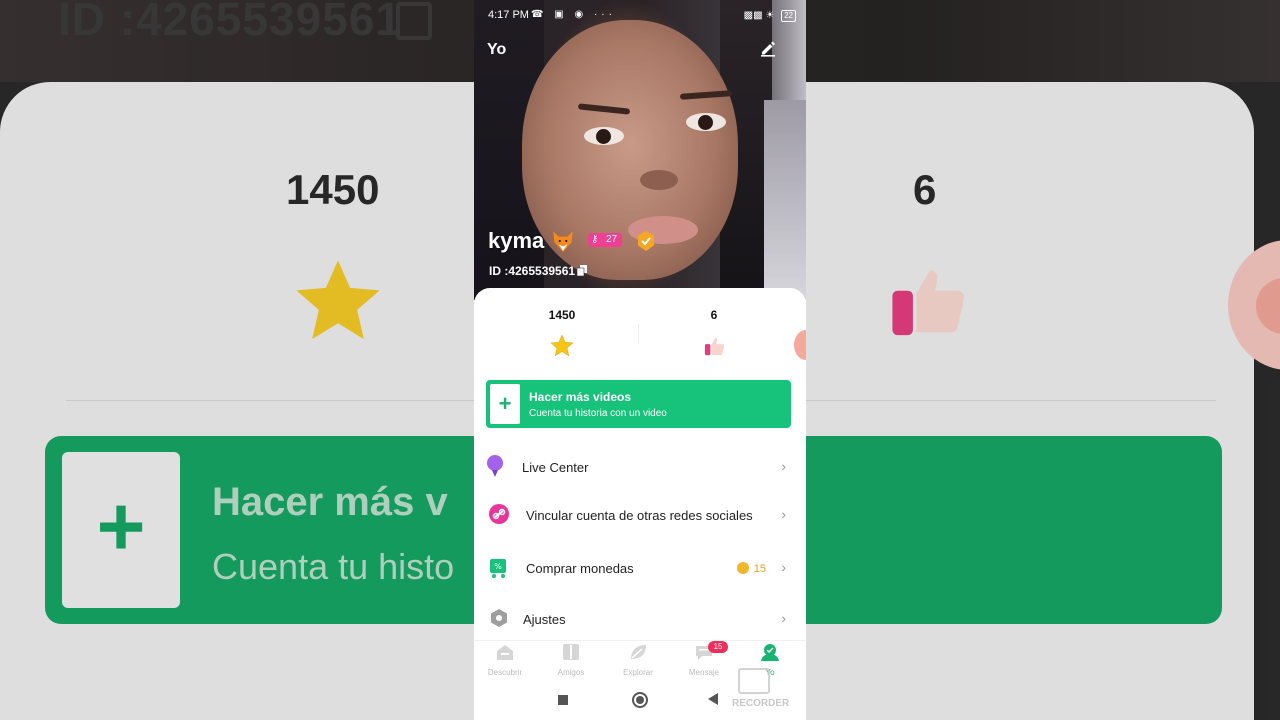  I want to click on likes-stat: 6, so click(714, 315).